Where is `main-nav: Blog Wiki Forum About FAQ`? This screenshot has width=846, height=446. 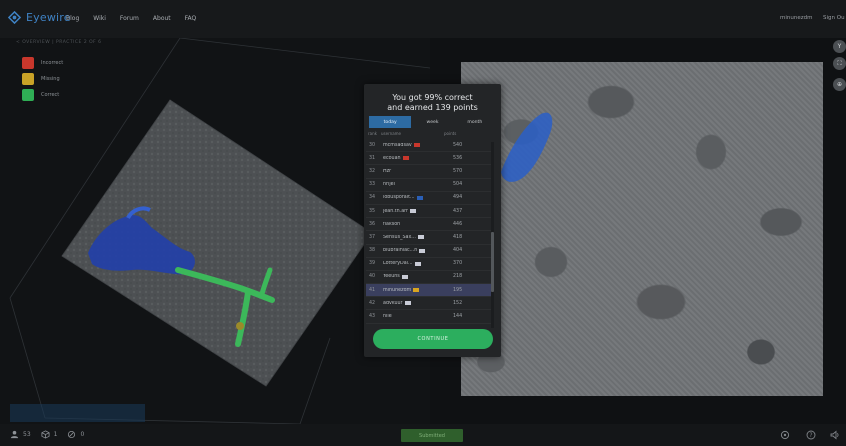
main-nav: Blog Wiki Forum About FAQ is located at coordinates (138, 18).